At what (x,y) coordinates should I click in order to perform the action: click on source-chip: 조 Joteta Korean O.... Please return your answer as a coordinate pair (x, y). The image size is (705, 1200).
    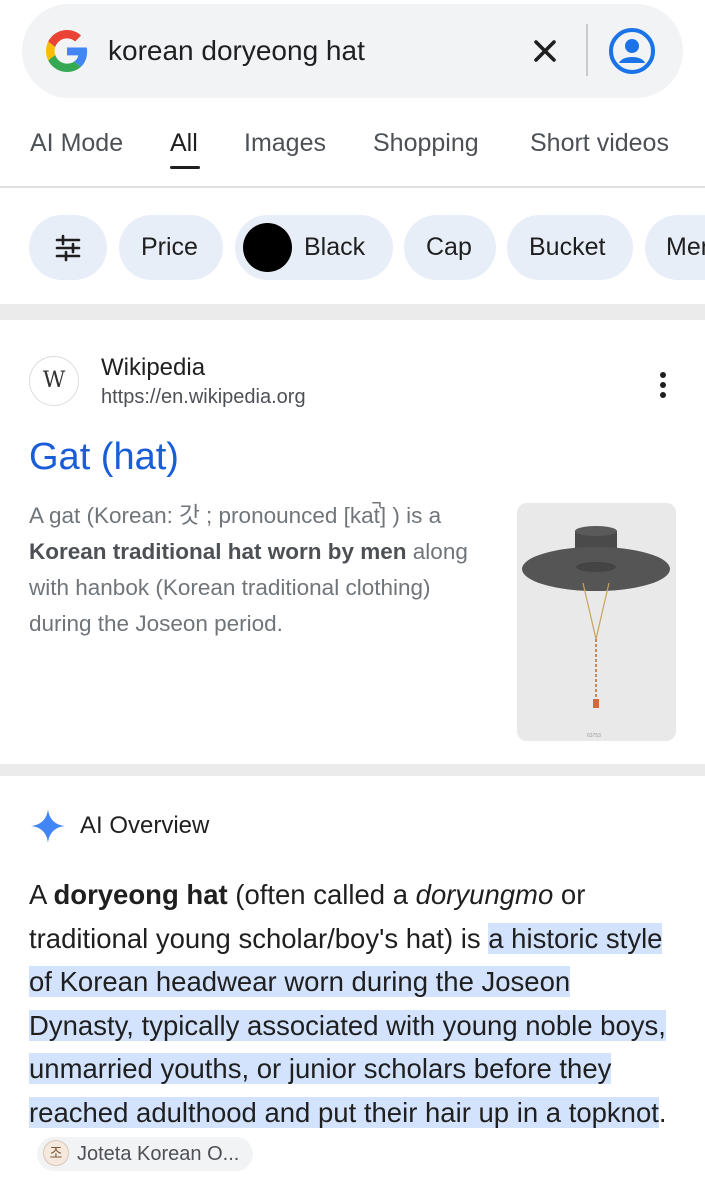
    Looking at the image, I should click on (145, 1153).